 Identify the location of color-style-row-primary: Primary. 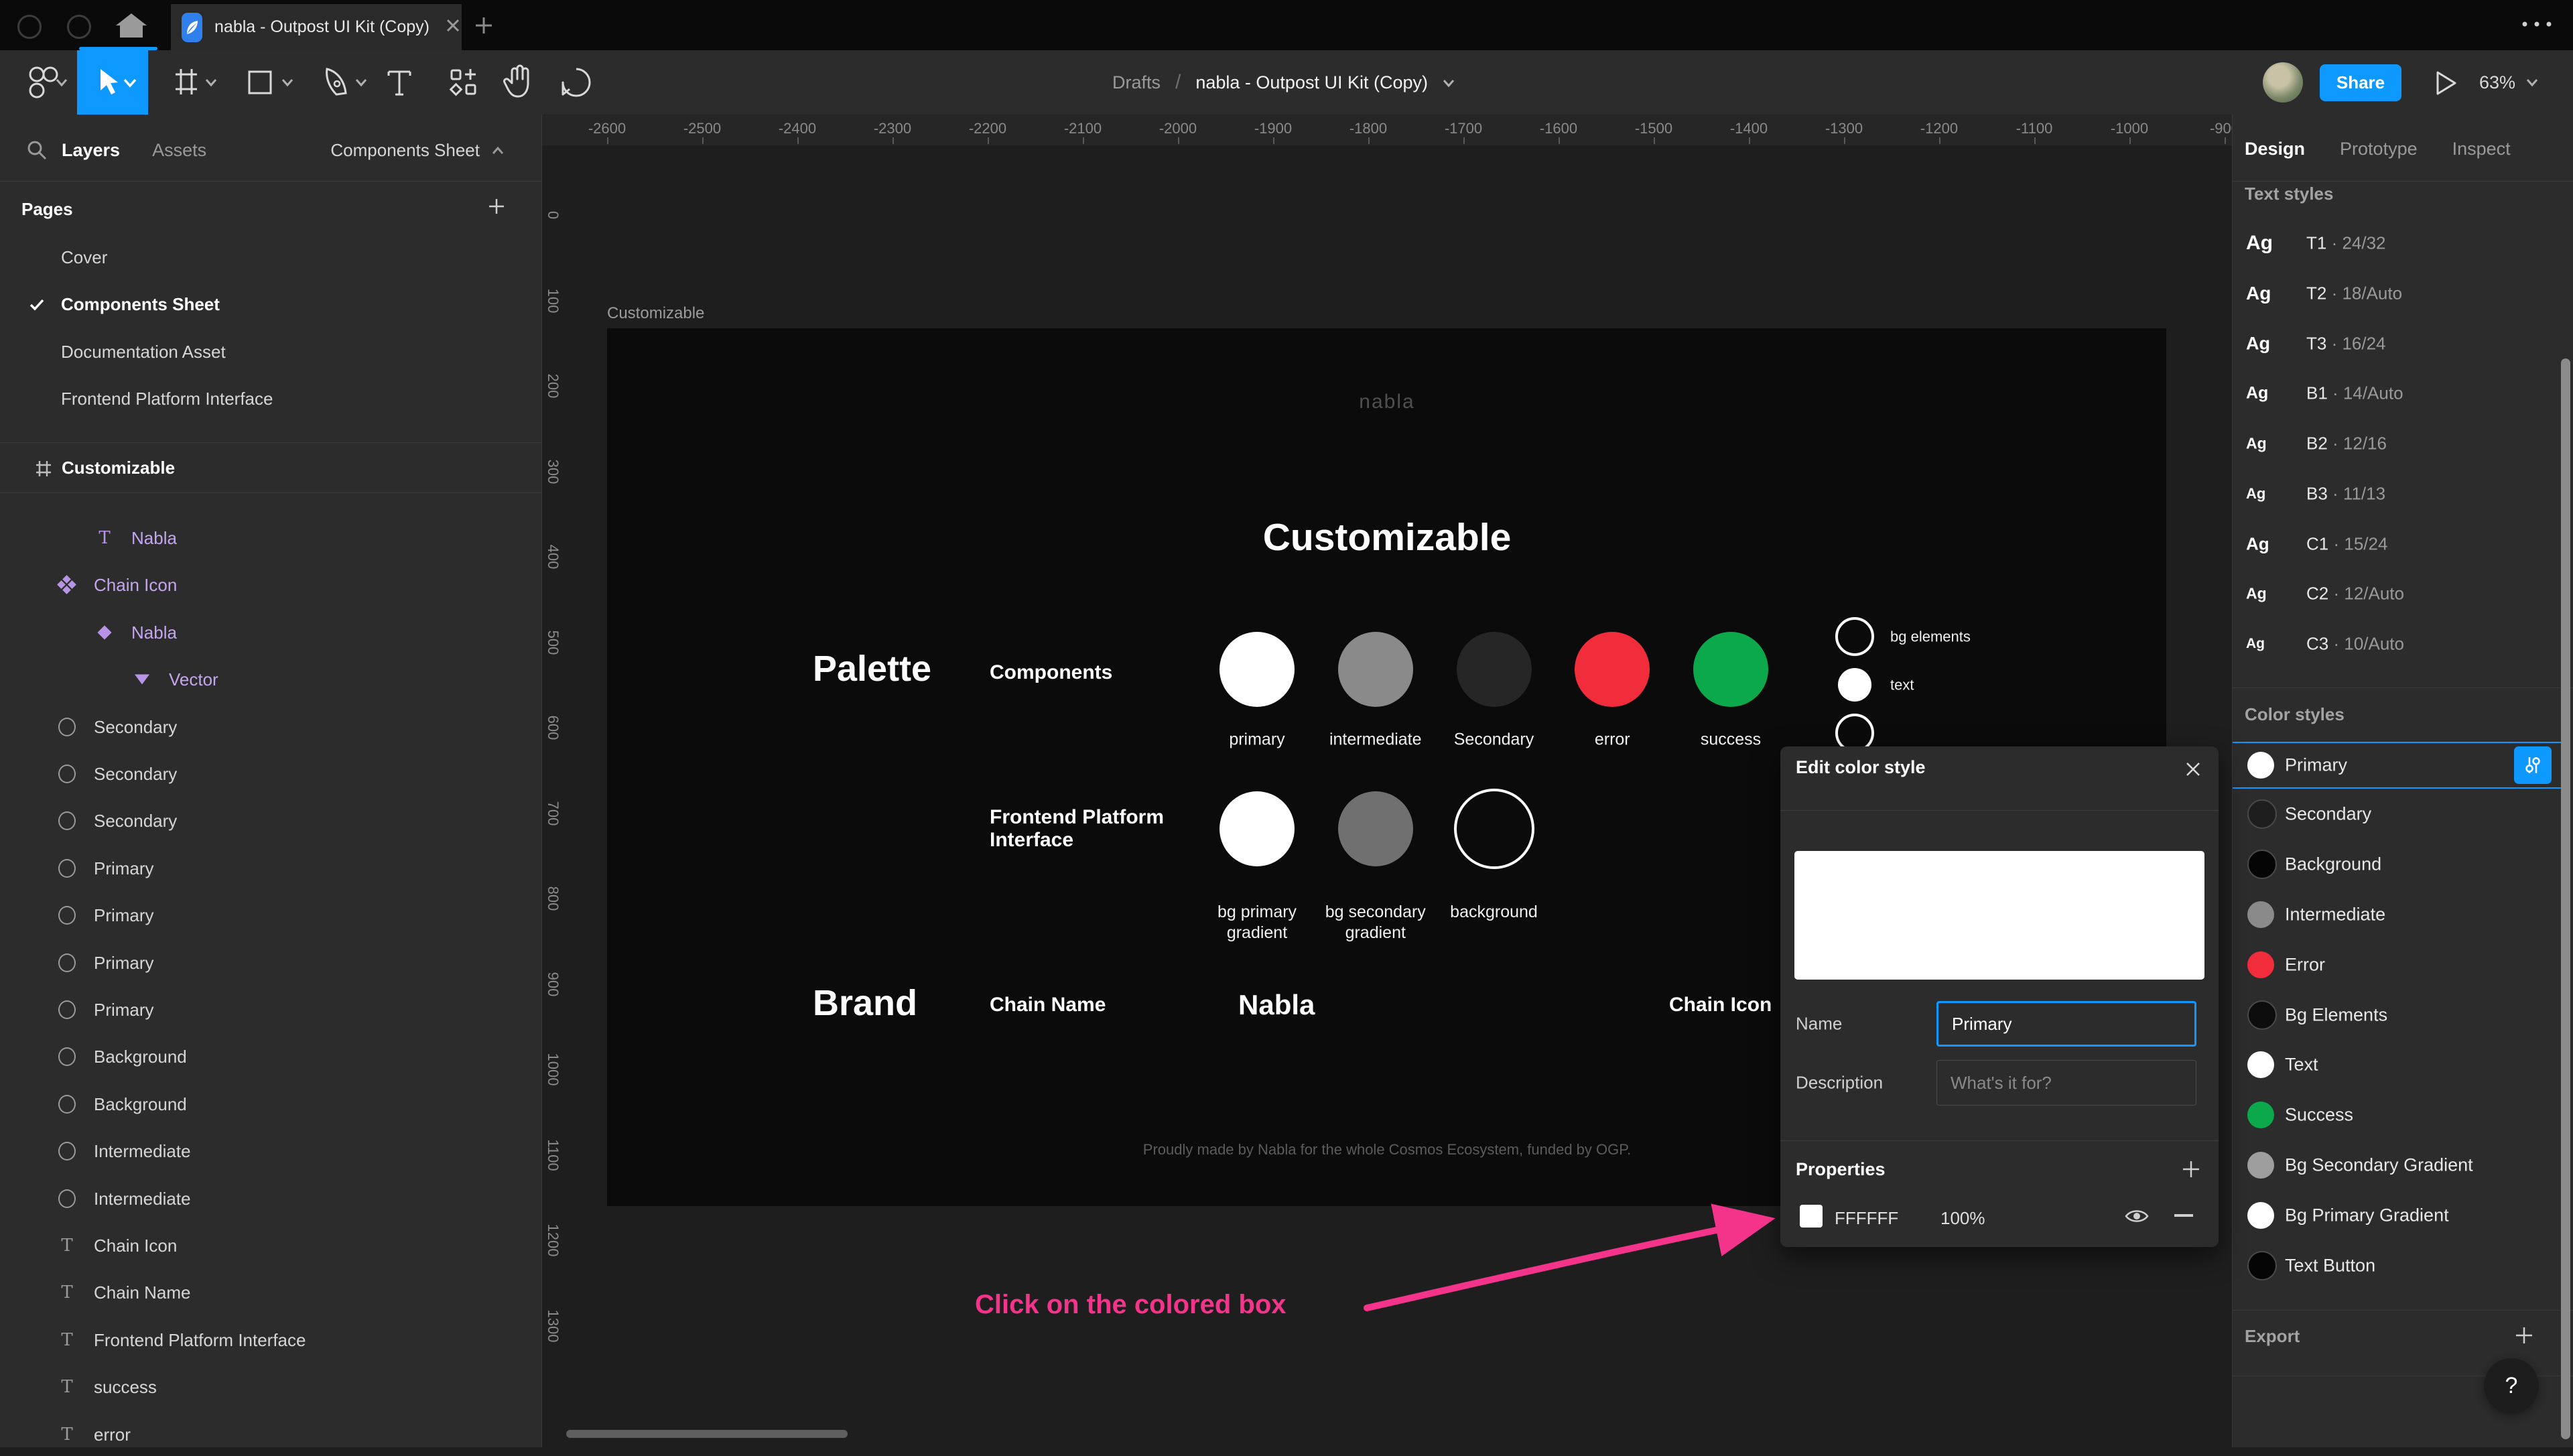
(2399, 765).